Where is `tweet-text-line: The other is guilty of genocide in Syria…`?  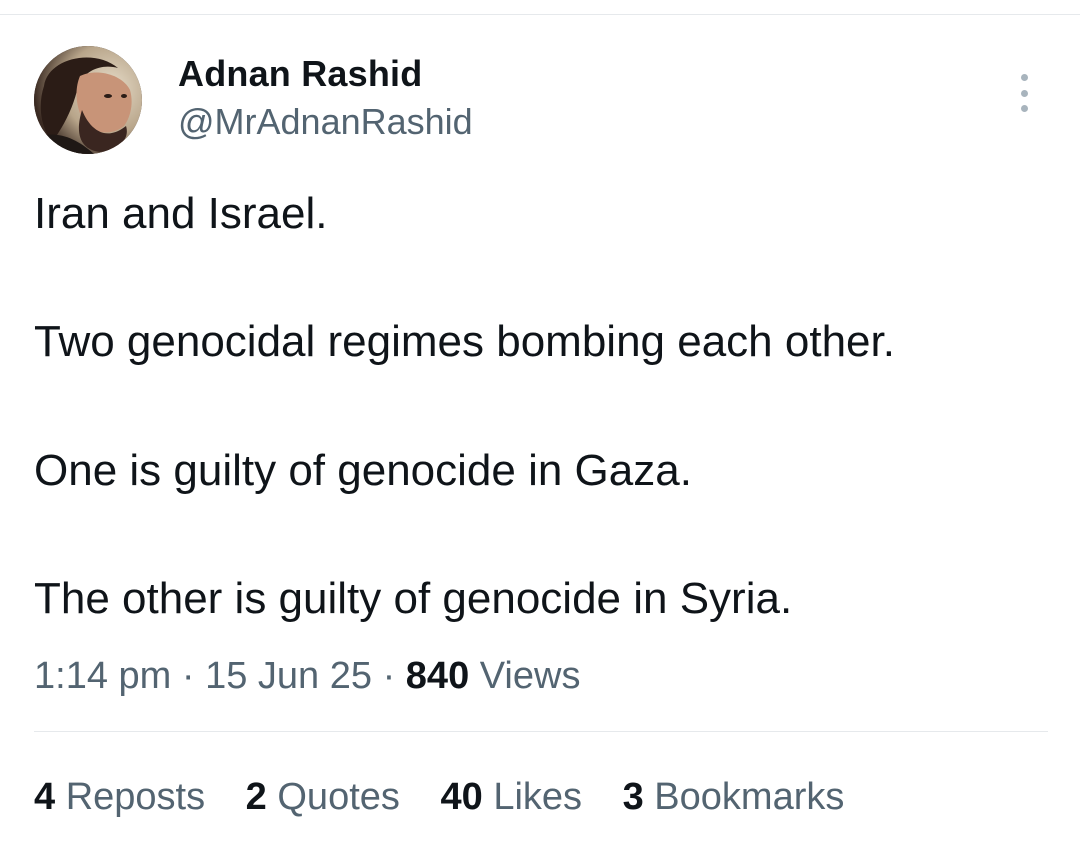
tweet-text-line: The other is guilty of genocide in Syria… is located at coordinates (413, 598).